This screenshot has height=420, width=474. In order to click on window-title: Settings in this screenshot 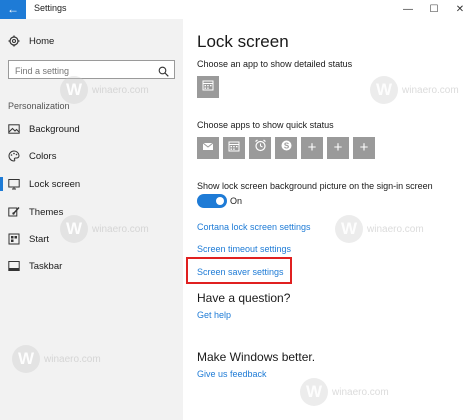, I will do `click(50, 8)`.